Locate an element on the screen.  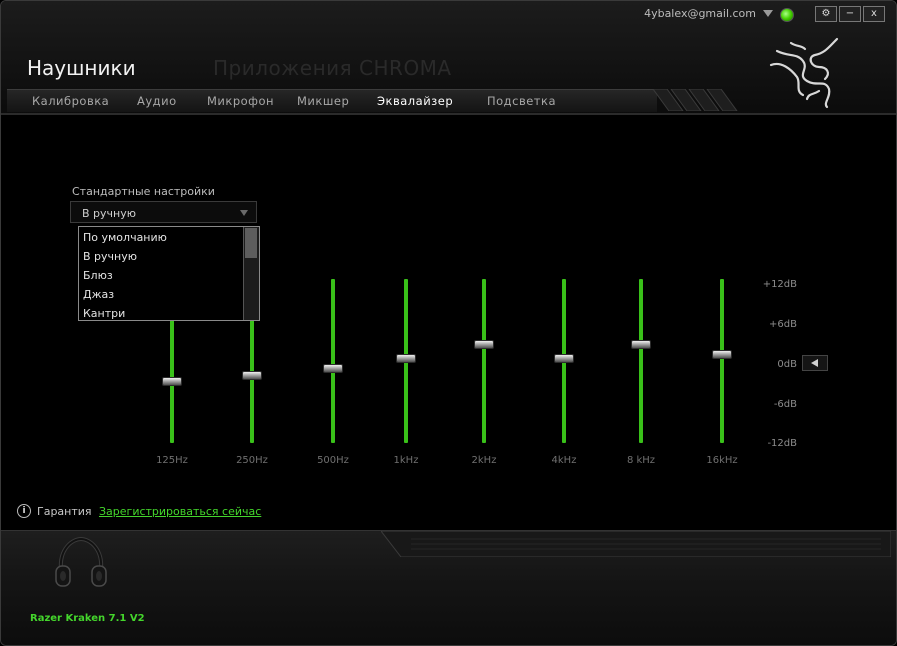
chevron-down-icon is located at coordinates (244, 213).